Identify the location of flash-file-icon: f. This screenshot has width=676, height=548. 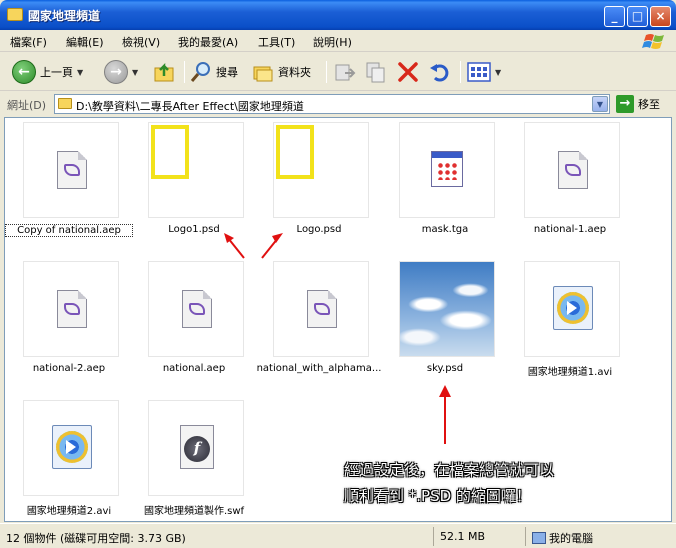
(197, 447).